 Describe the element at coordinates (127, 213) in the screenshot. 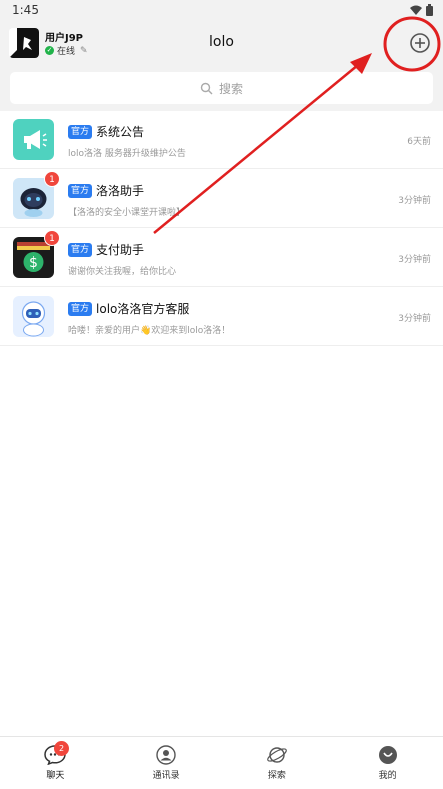

I see `chat-preview: 【洛洛的安全小课堂开课啦】` at that location.